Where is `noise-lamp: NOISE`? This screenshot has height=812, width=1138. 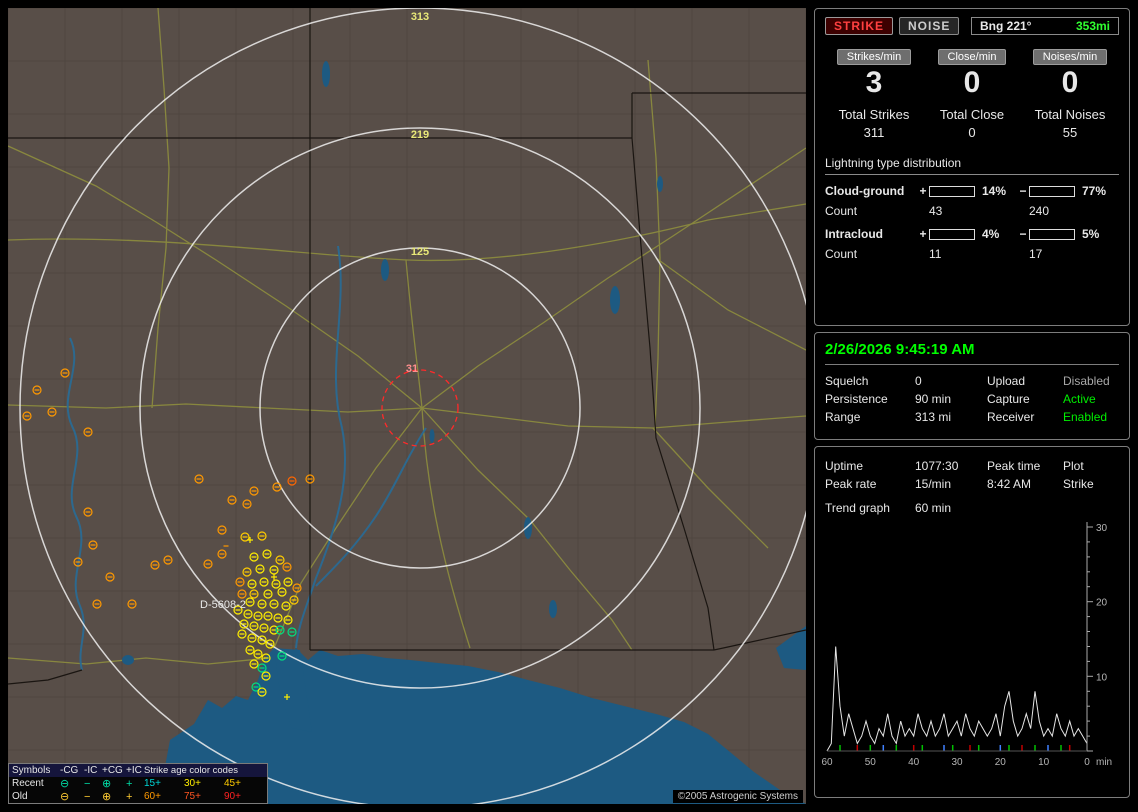
noise-lamp: NOISE is located at coordinates (929, 26).